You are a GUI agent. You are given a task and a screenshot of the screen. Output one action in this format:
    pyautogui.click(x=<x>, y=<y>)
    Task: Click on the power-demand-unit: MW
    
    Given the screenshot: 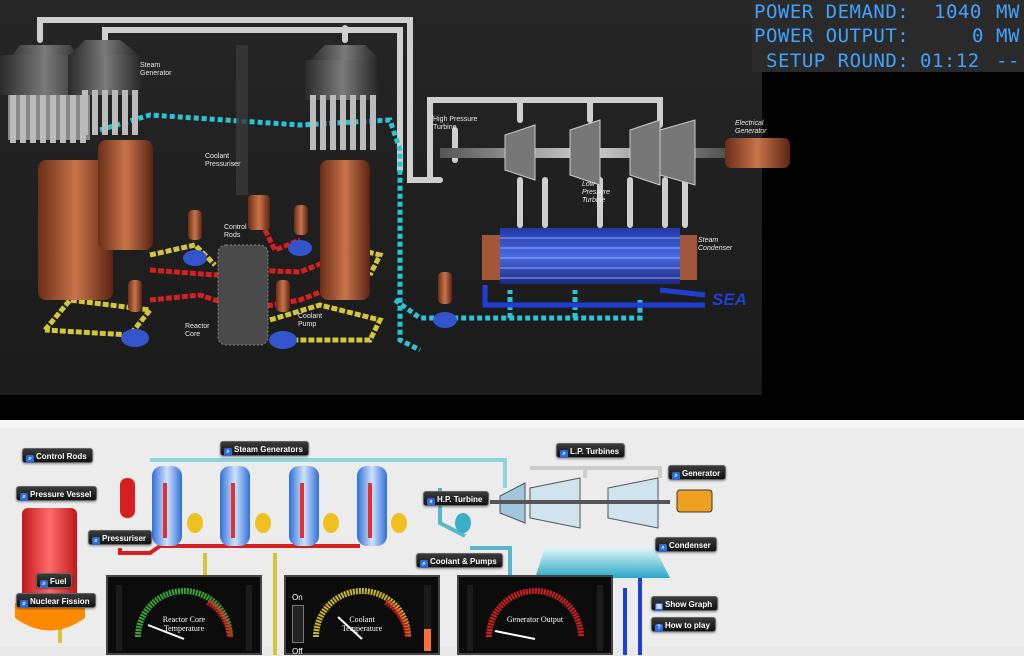 What is the action you would take?
    pyautogui.click(x=1008, y=12)
    